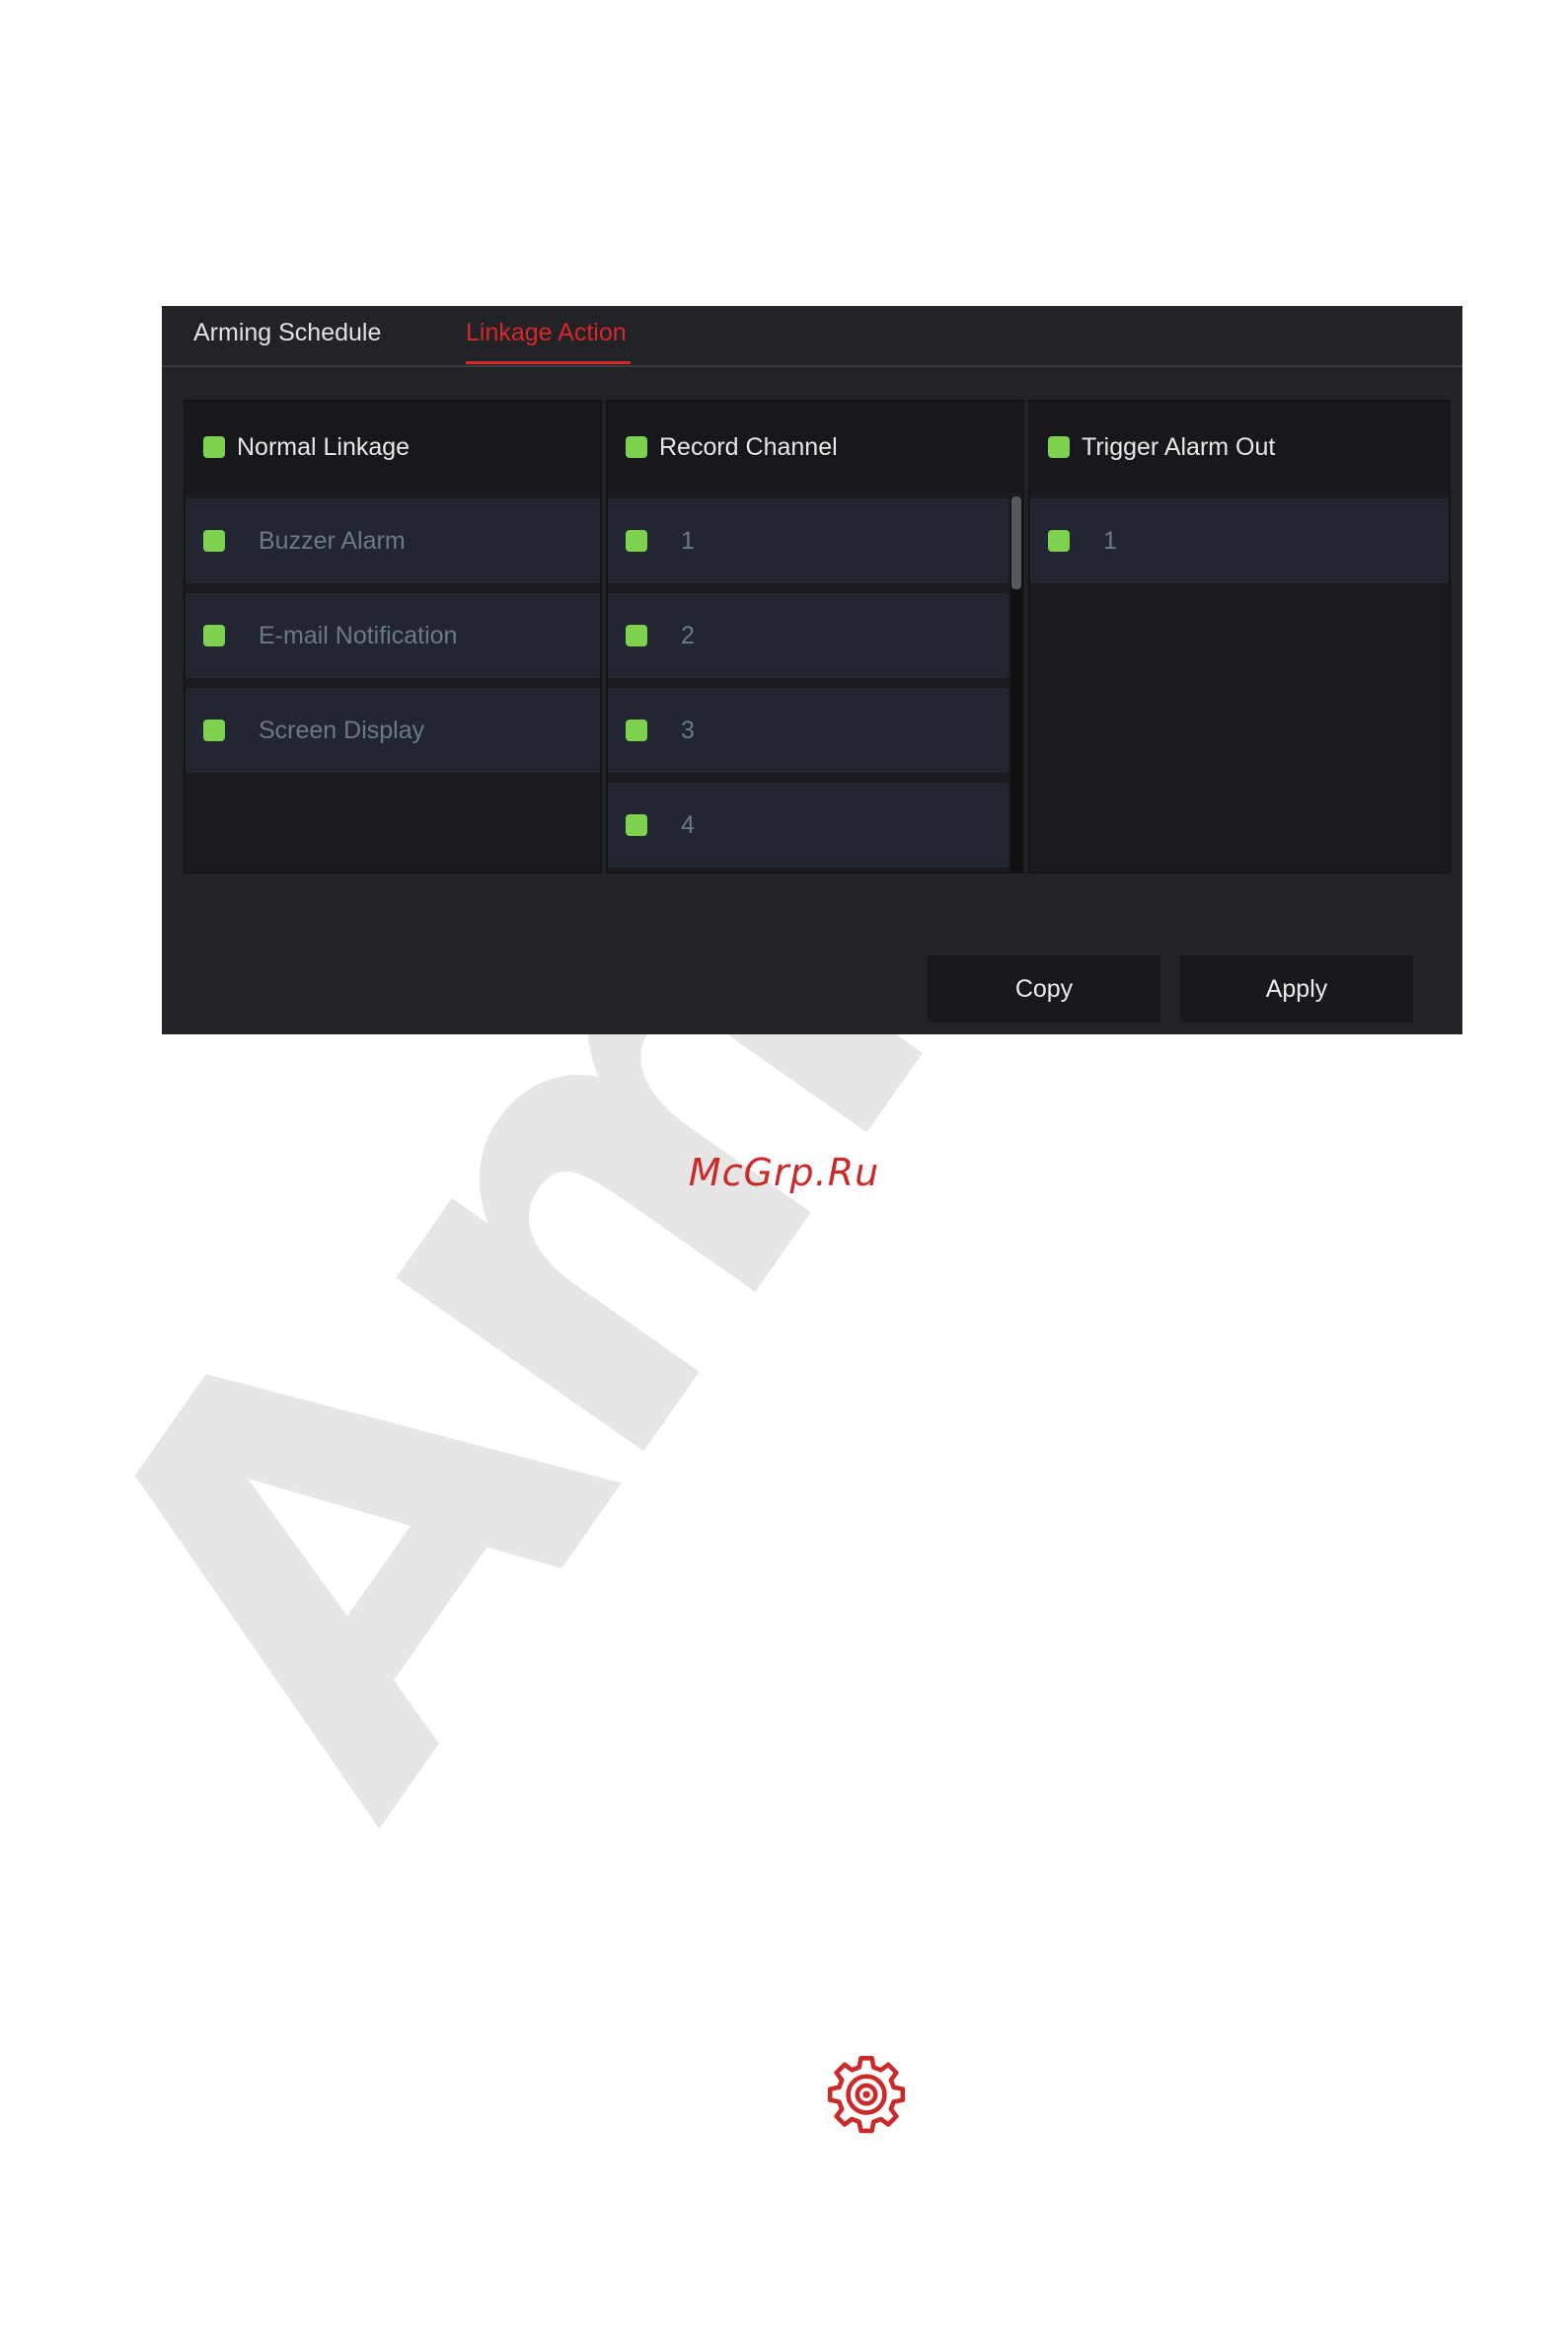 The image size is (1568, 2352). I want to click on list-item-label: E-mail Notification, so click(359, 635).